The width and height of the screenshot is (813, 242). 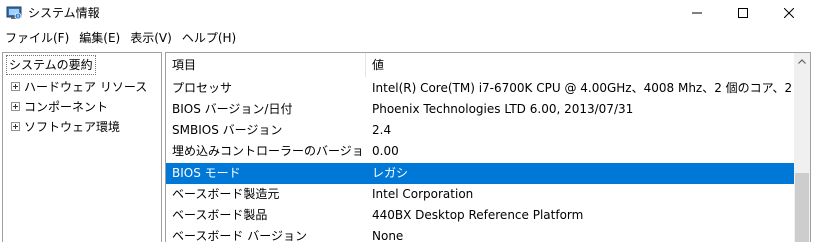 I want to click on table-row: ベースボード製造元 Intel Corporation, so click(x=481, y=194).